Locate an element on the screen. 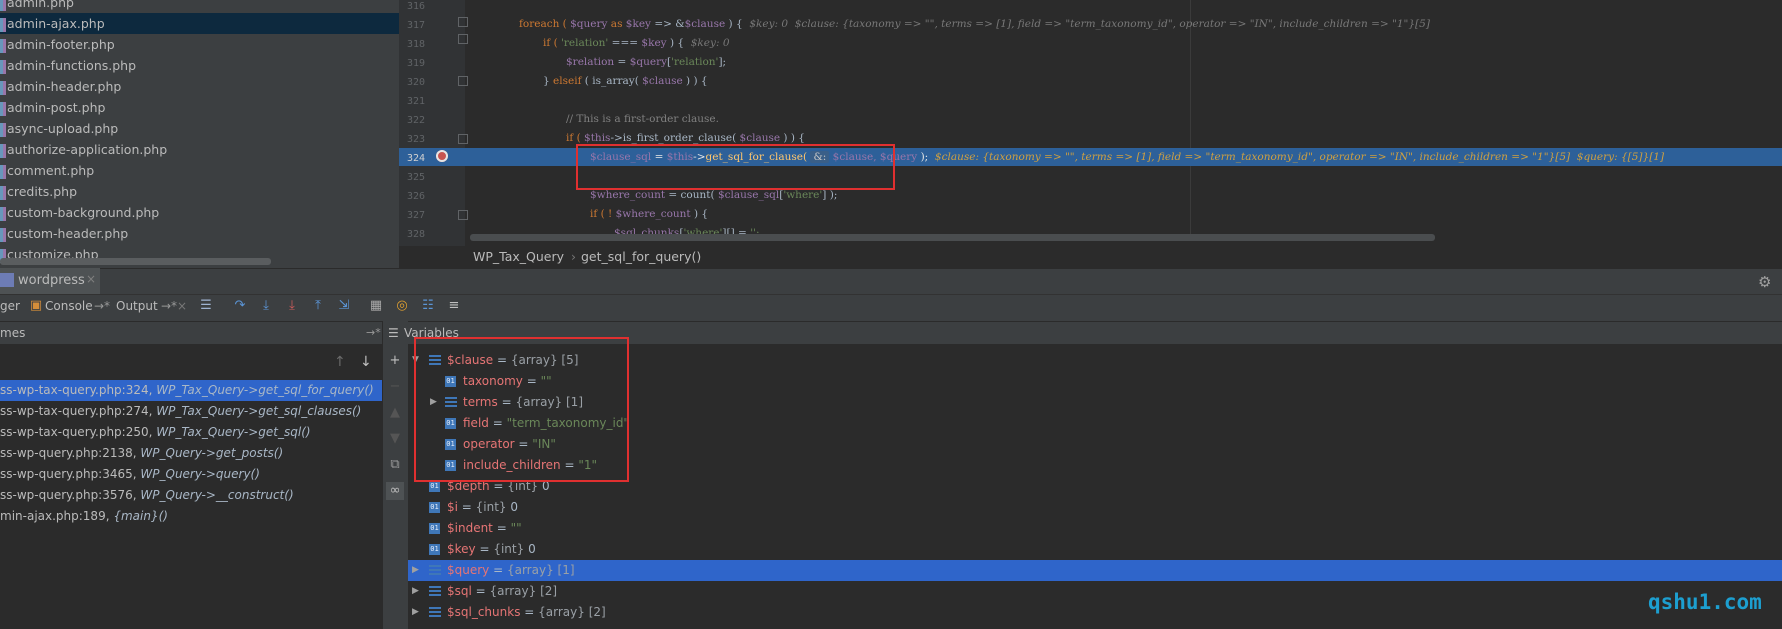  file-tree-item: custom-header.php is located at coordinates (199, 233).